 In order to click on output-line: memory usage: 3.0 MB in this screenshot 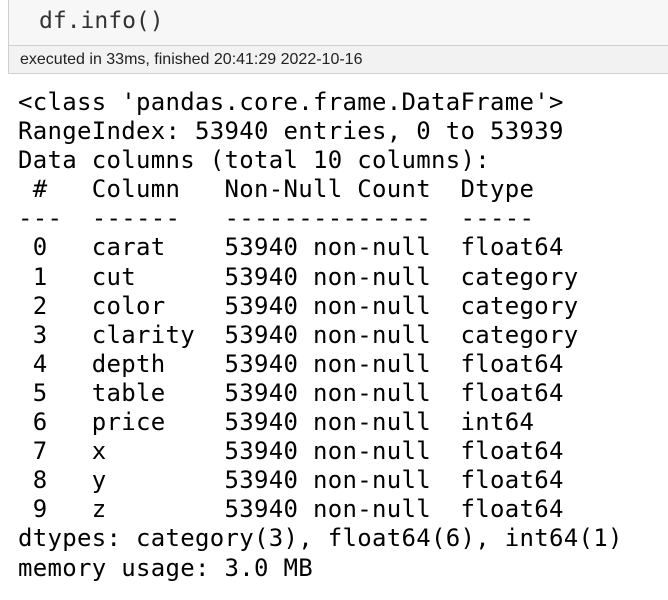, I will do `click(165, 567)`.